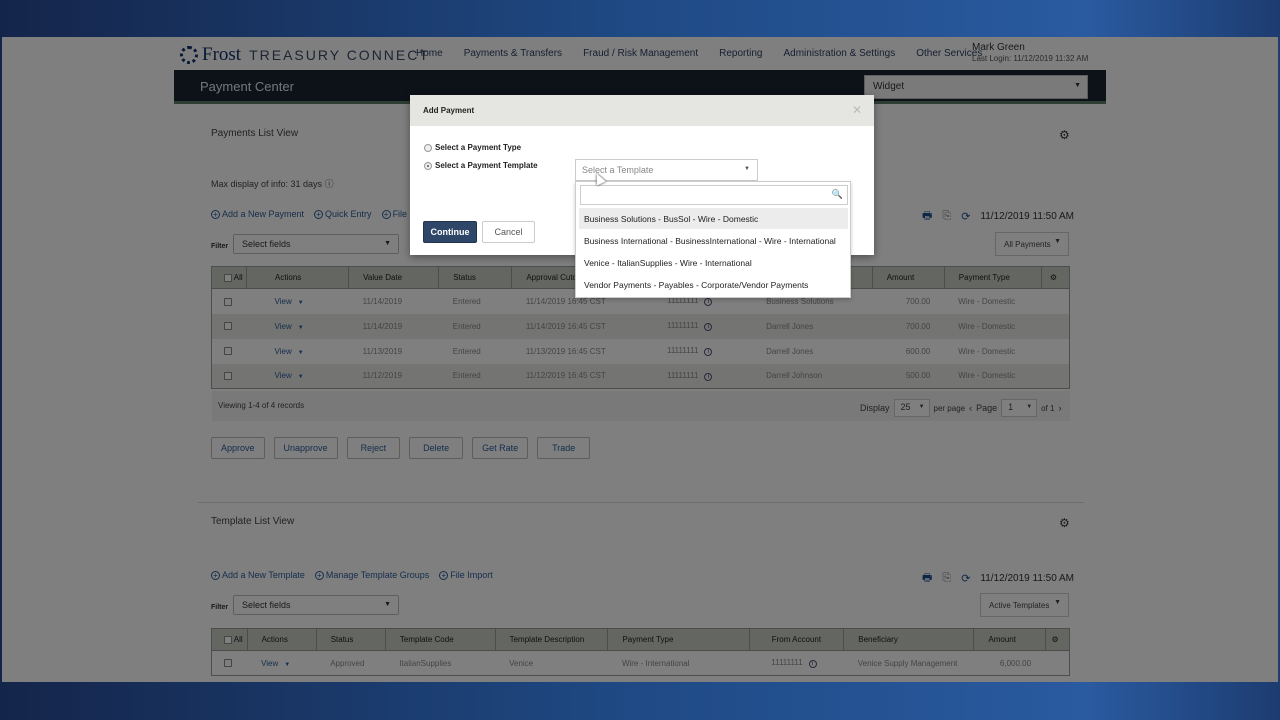 This screenshot has width=1280, height=720. What do you see at coordinates (747, 169) in the screenshot?
I see `caret-down-icon: ▼` at bounding box center [747, 169].